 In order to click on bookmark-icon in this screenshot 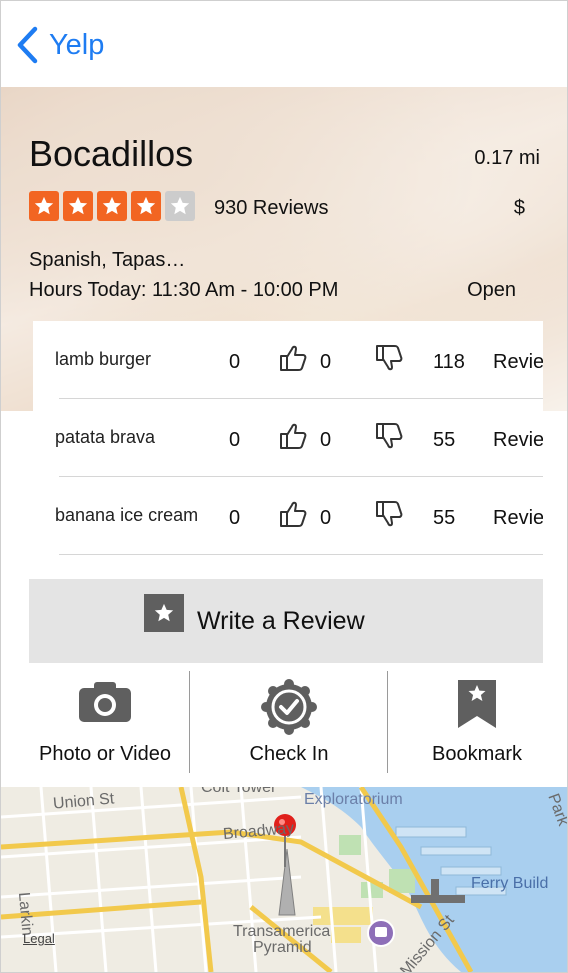, I will do `click(477, 704)`.